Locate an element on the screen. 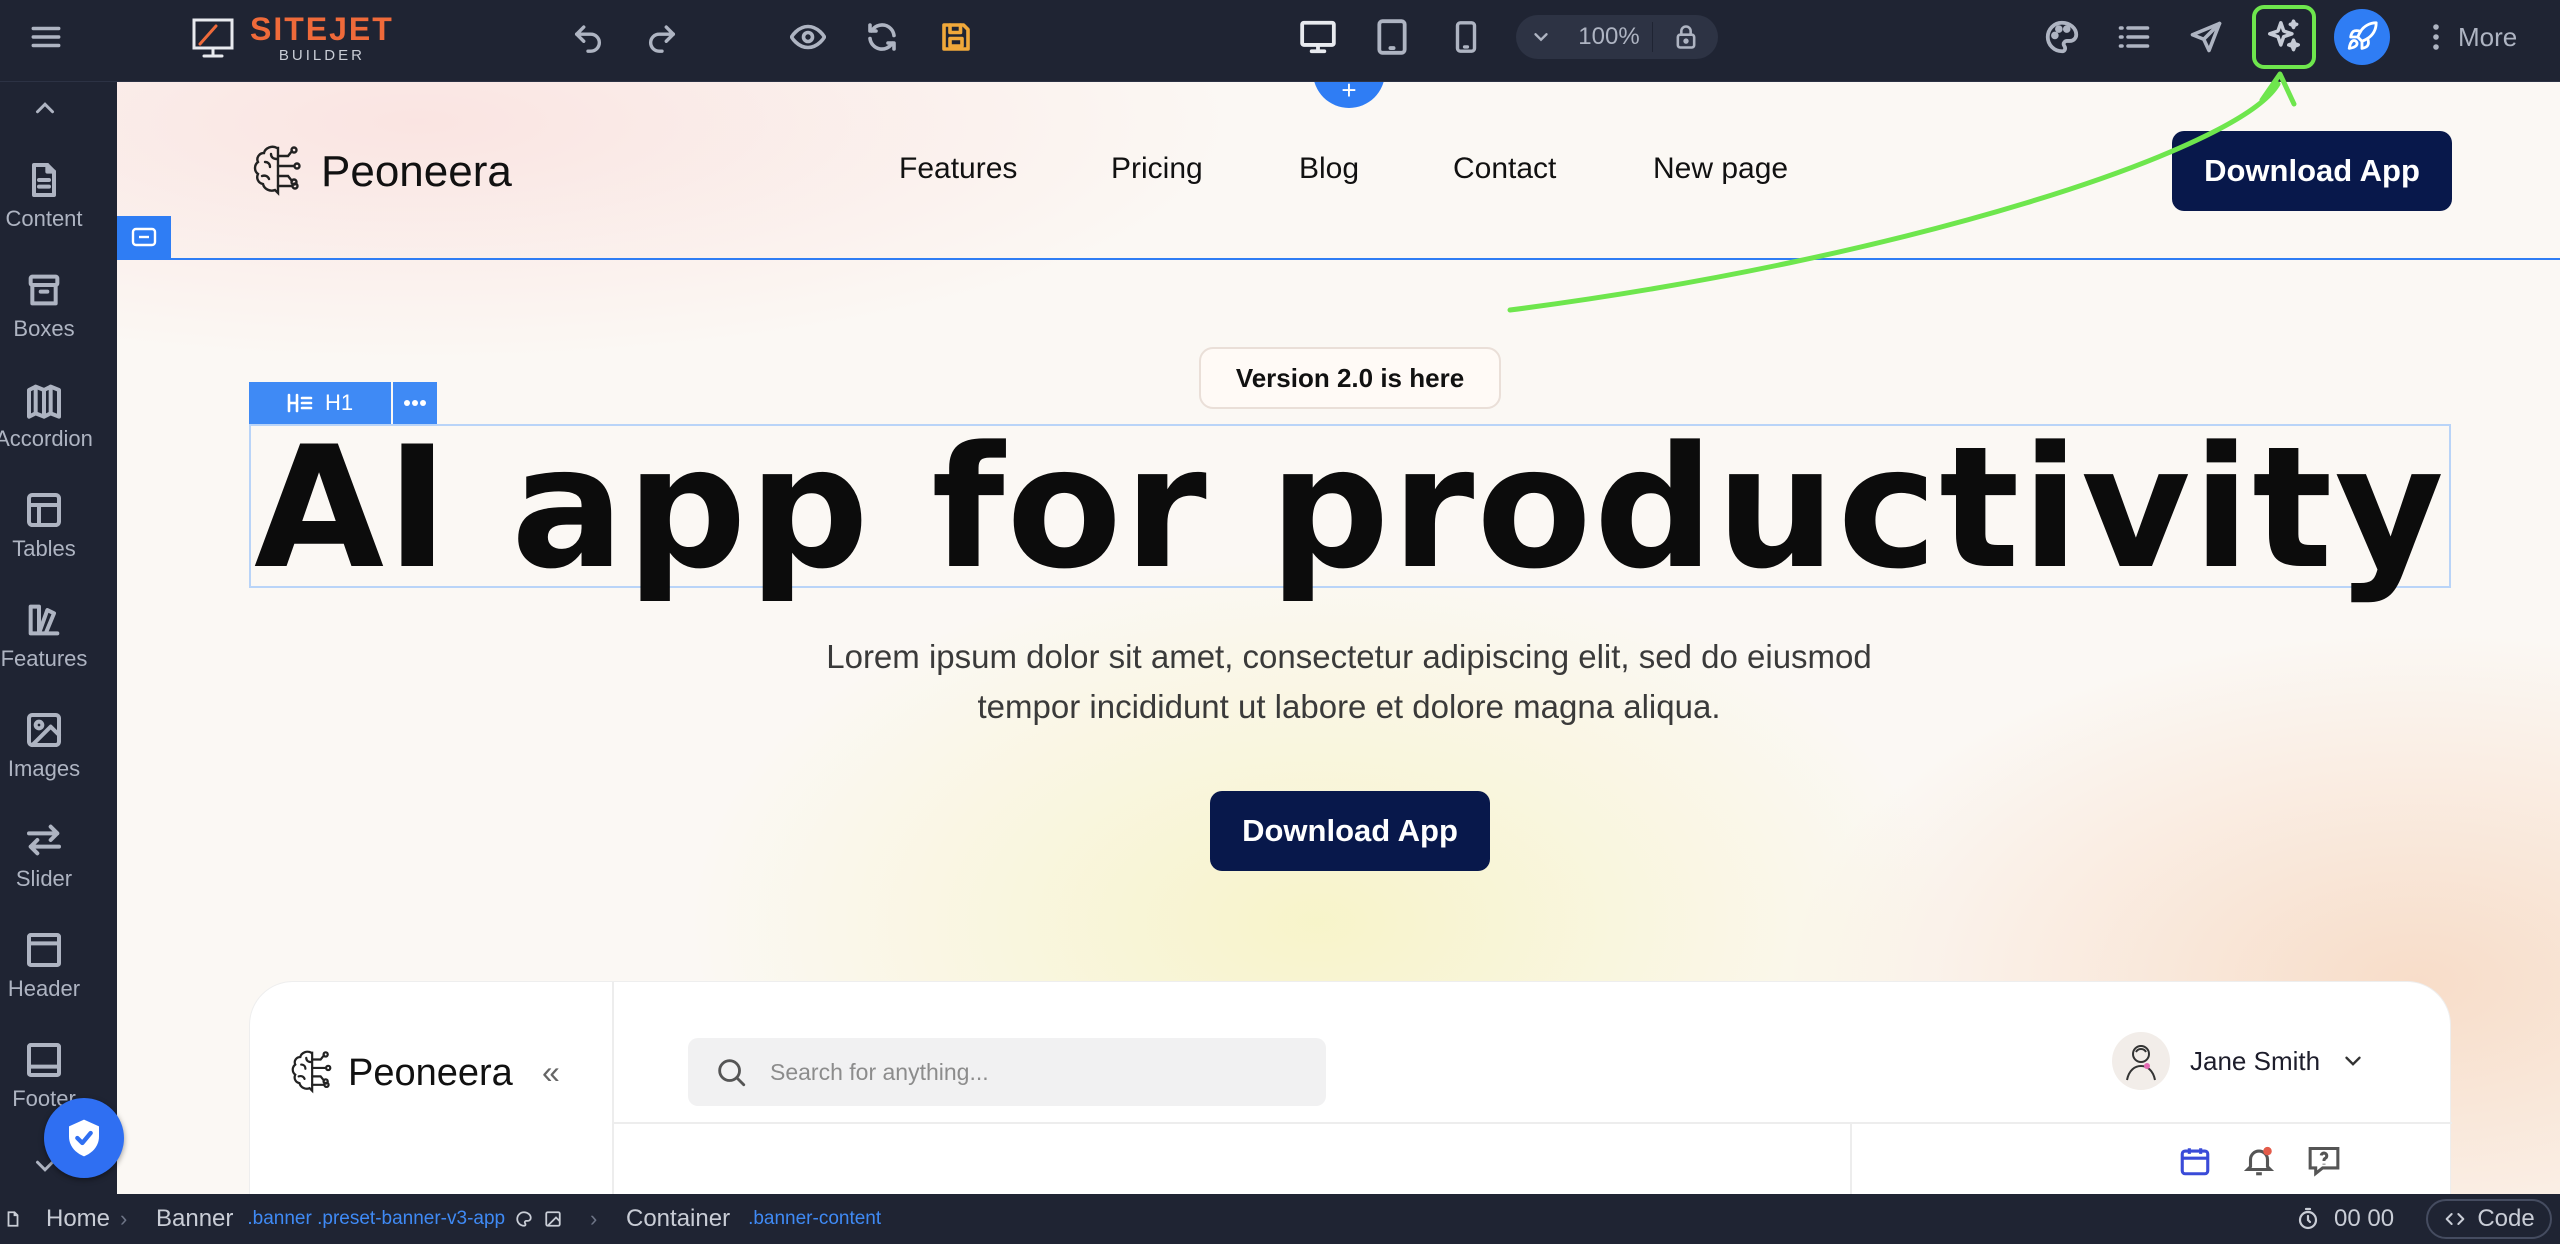  mockup-action-icons is located at coordinates (2260, 1161).